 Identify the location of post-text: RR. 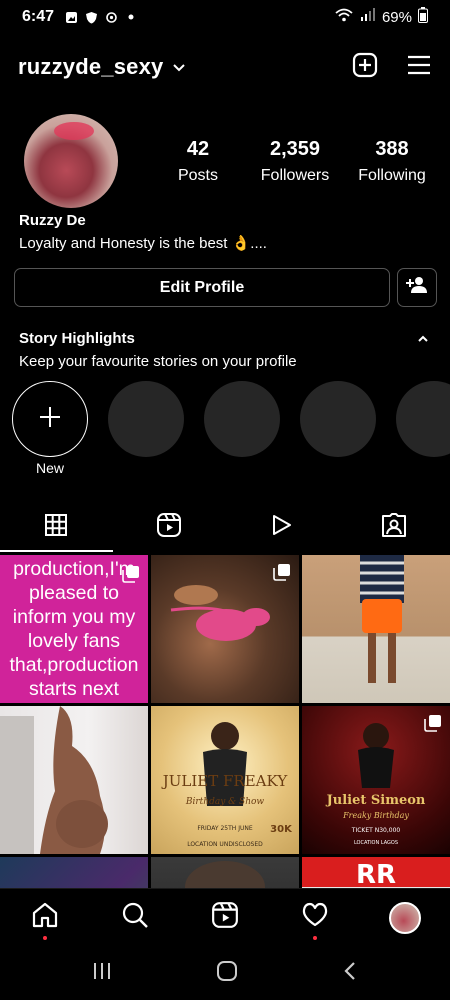
(376, 874).